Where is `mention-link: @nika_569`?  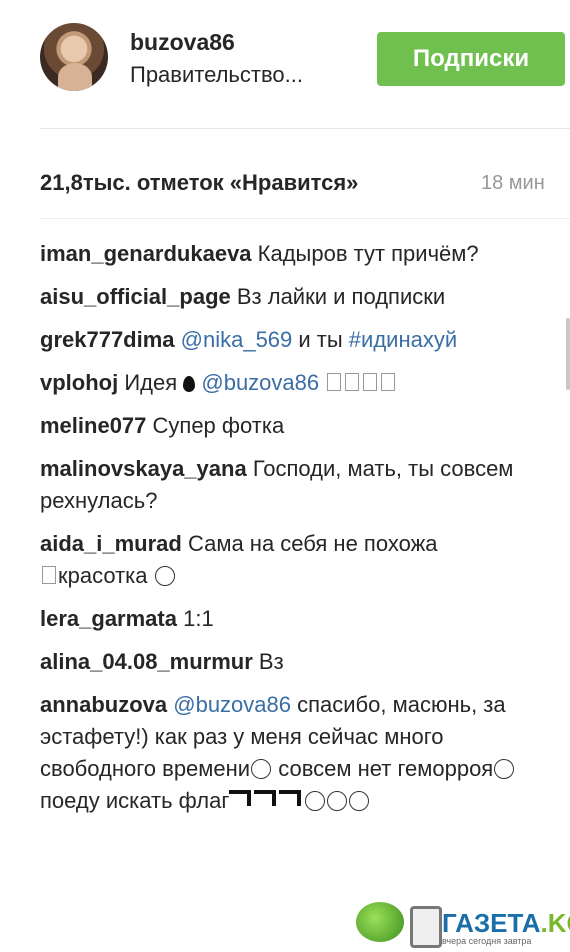
mention-link: @nika_569 is located at coordinates (234, 339).